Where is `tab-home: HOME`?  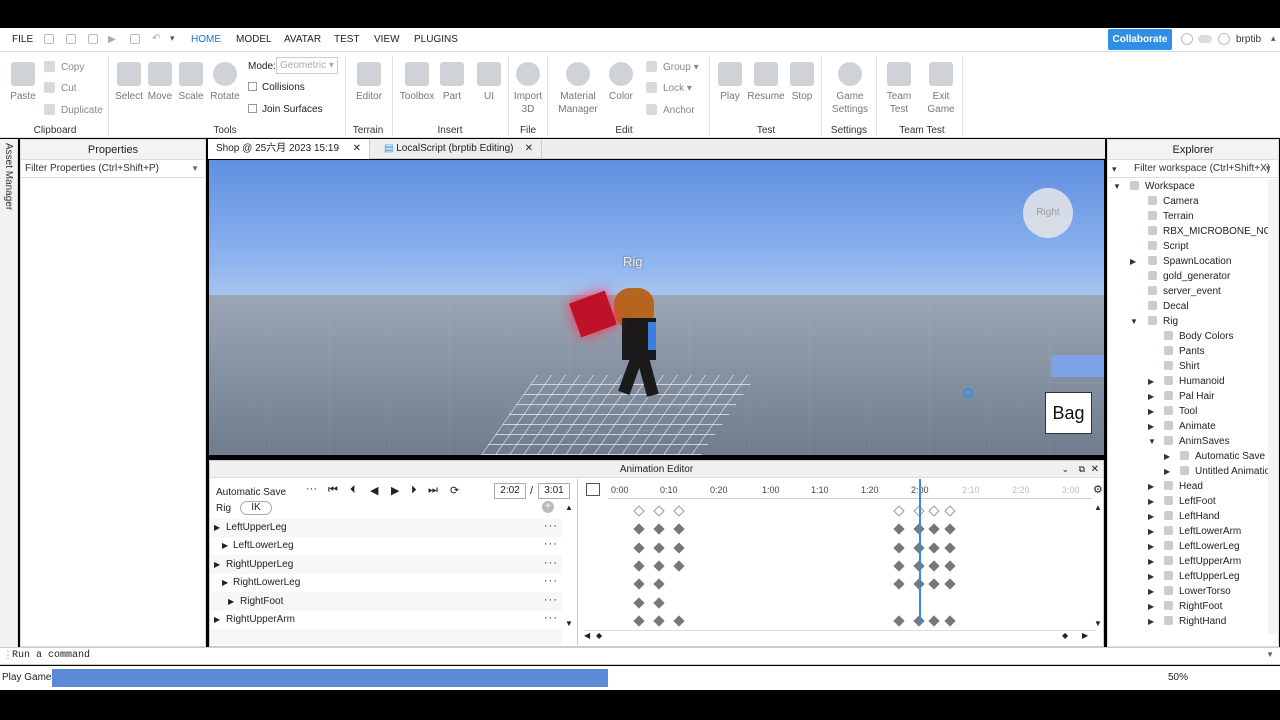 tab-home: HOME is located at coordinates (206, 39).